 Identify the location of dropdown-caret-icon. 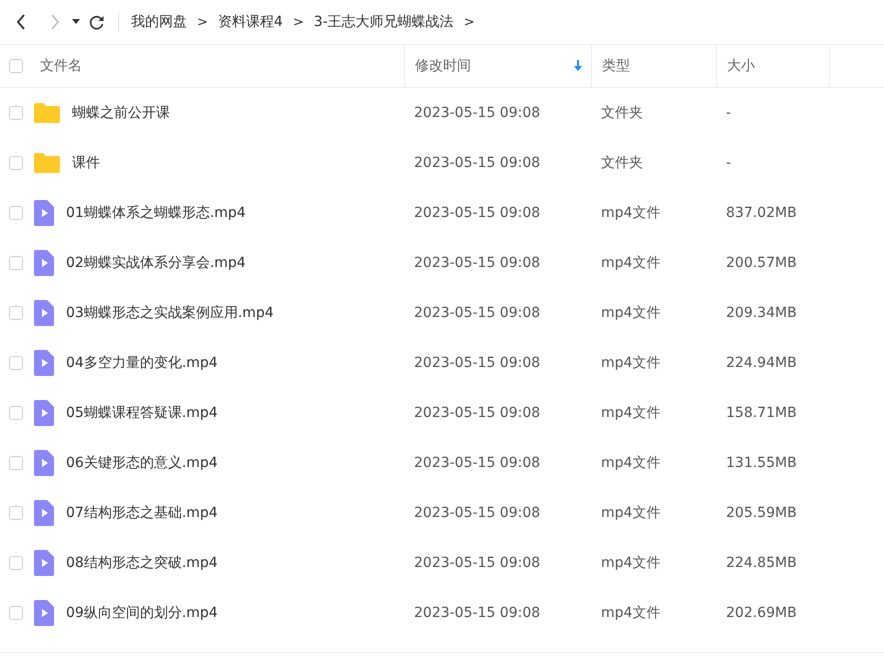
(76, 22).